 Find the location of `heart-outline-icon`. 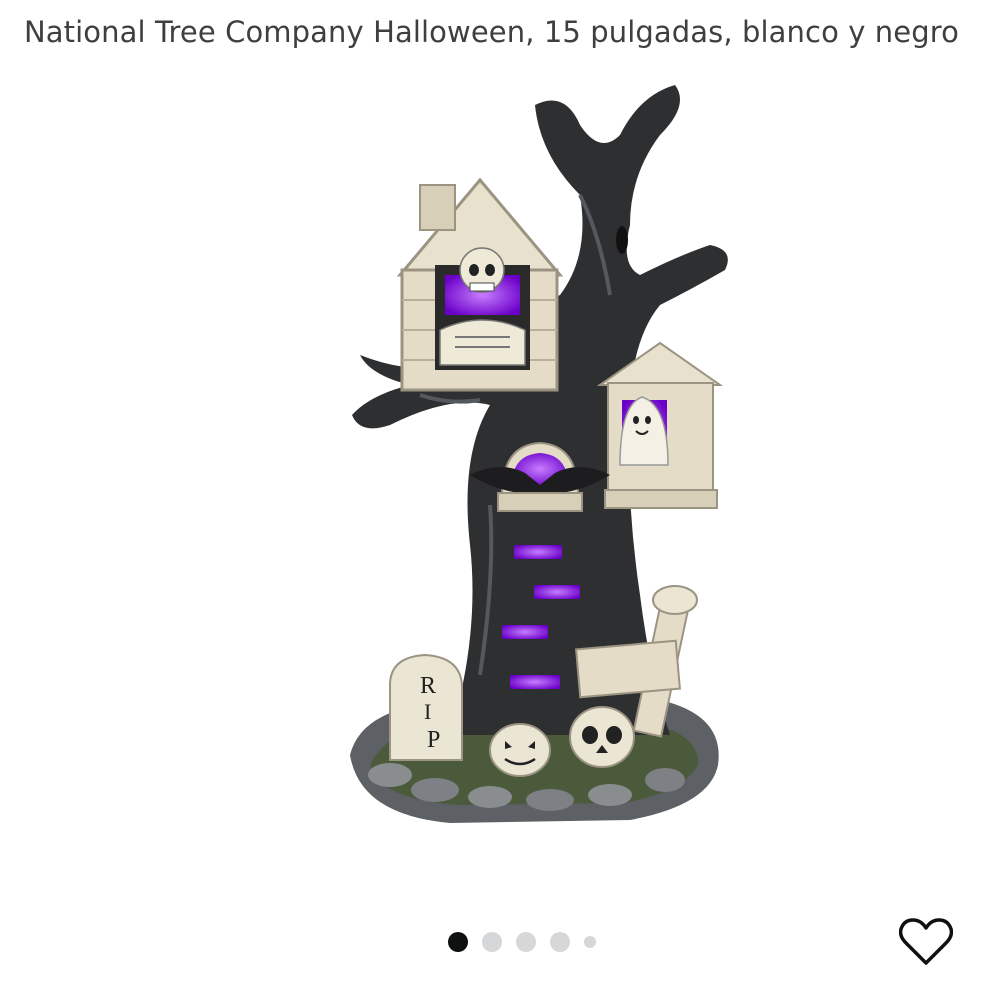

heart-outline-icon is located at coordinates (926, 941).